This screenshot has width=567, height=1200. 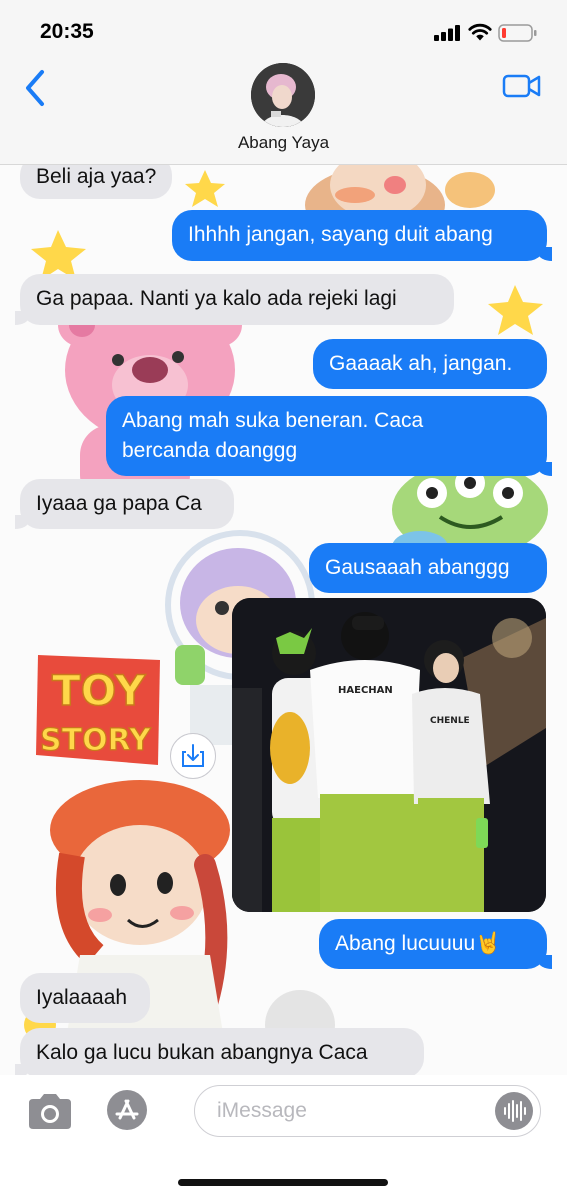 I want to click on save-photo-icon, so click(x=193, y=755).